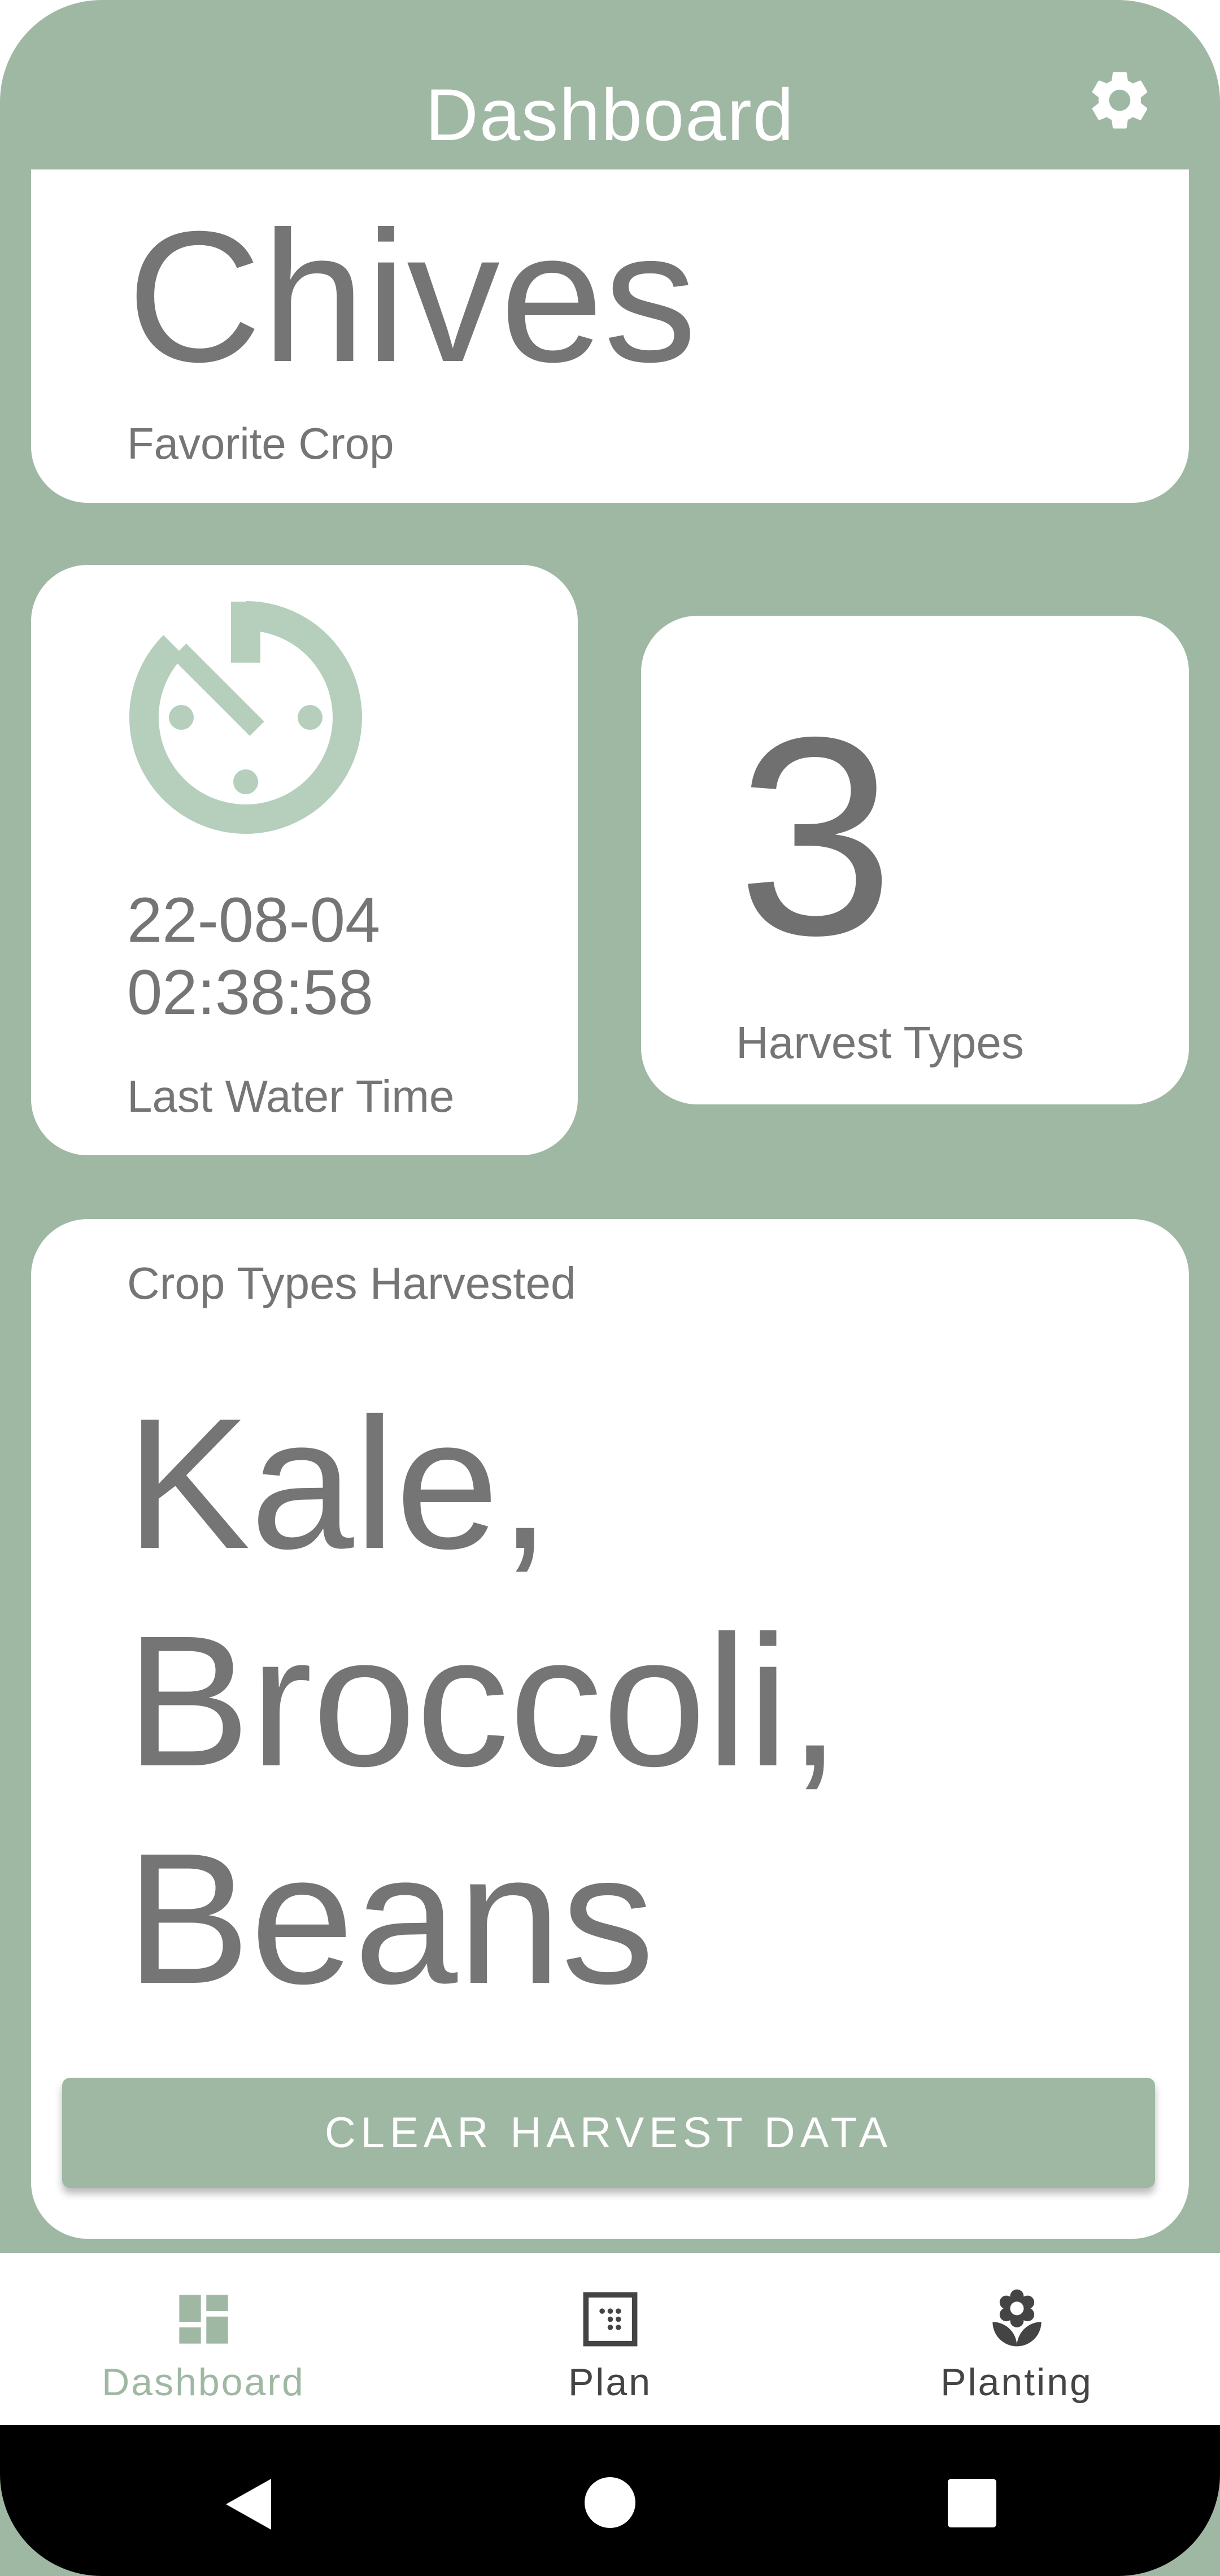 The width and height of the screenshot is (1220, 2576). What do you see at coordinates (608, 2133) in the screenshot?
I see `clear-harvest-data-button: CLEAR HARVEST DATA` at bounding box center [608, 2133].